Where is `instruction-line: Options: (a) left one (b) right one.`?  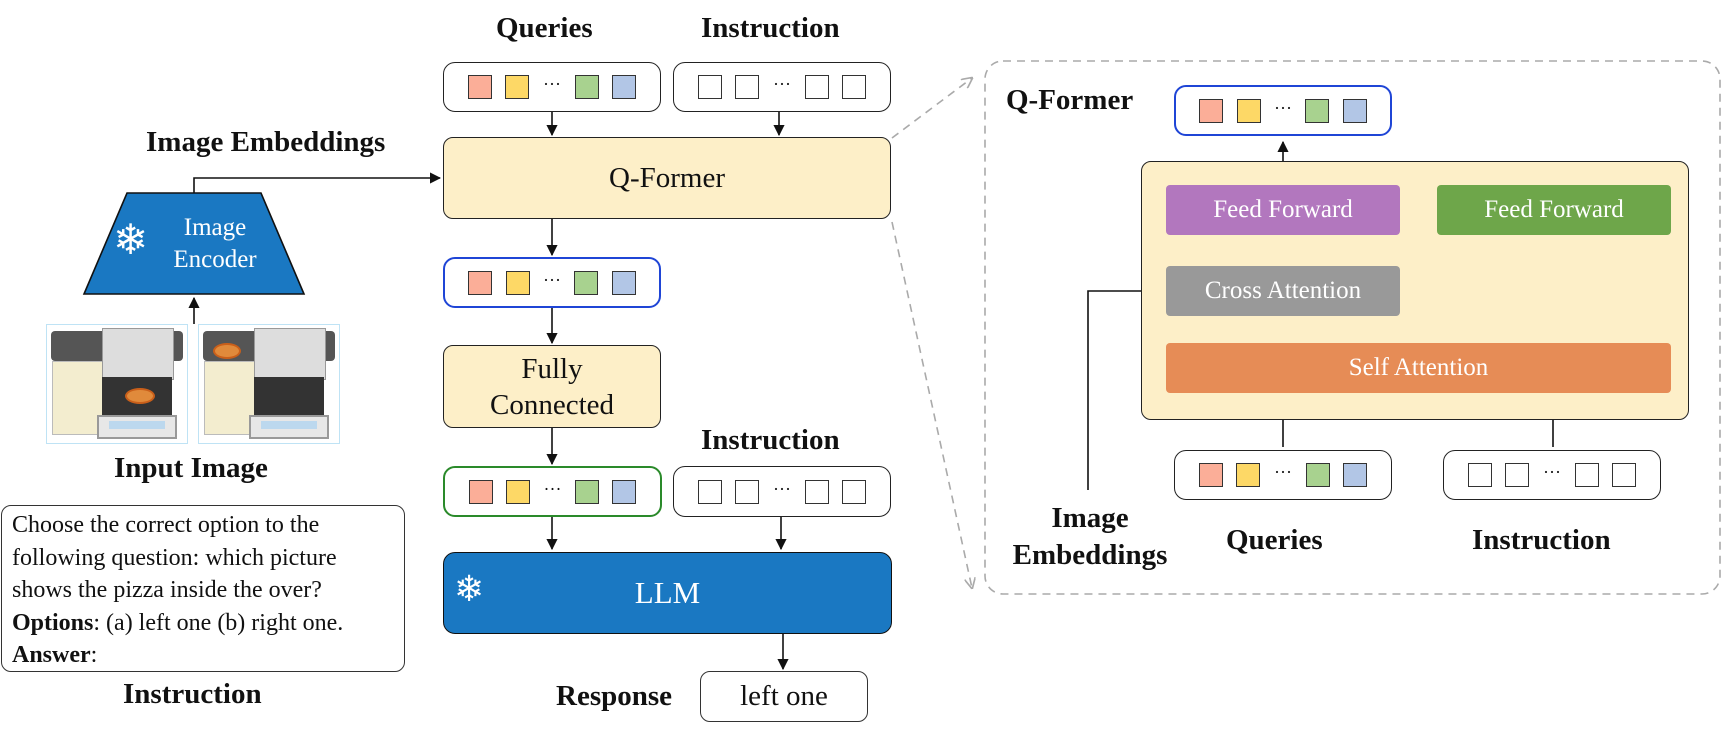 instruction-line: Options: (a) left one (b) right one. is located at coordinates (178, 622).